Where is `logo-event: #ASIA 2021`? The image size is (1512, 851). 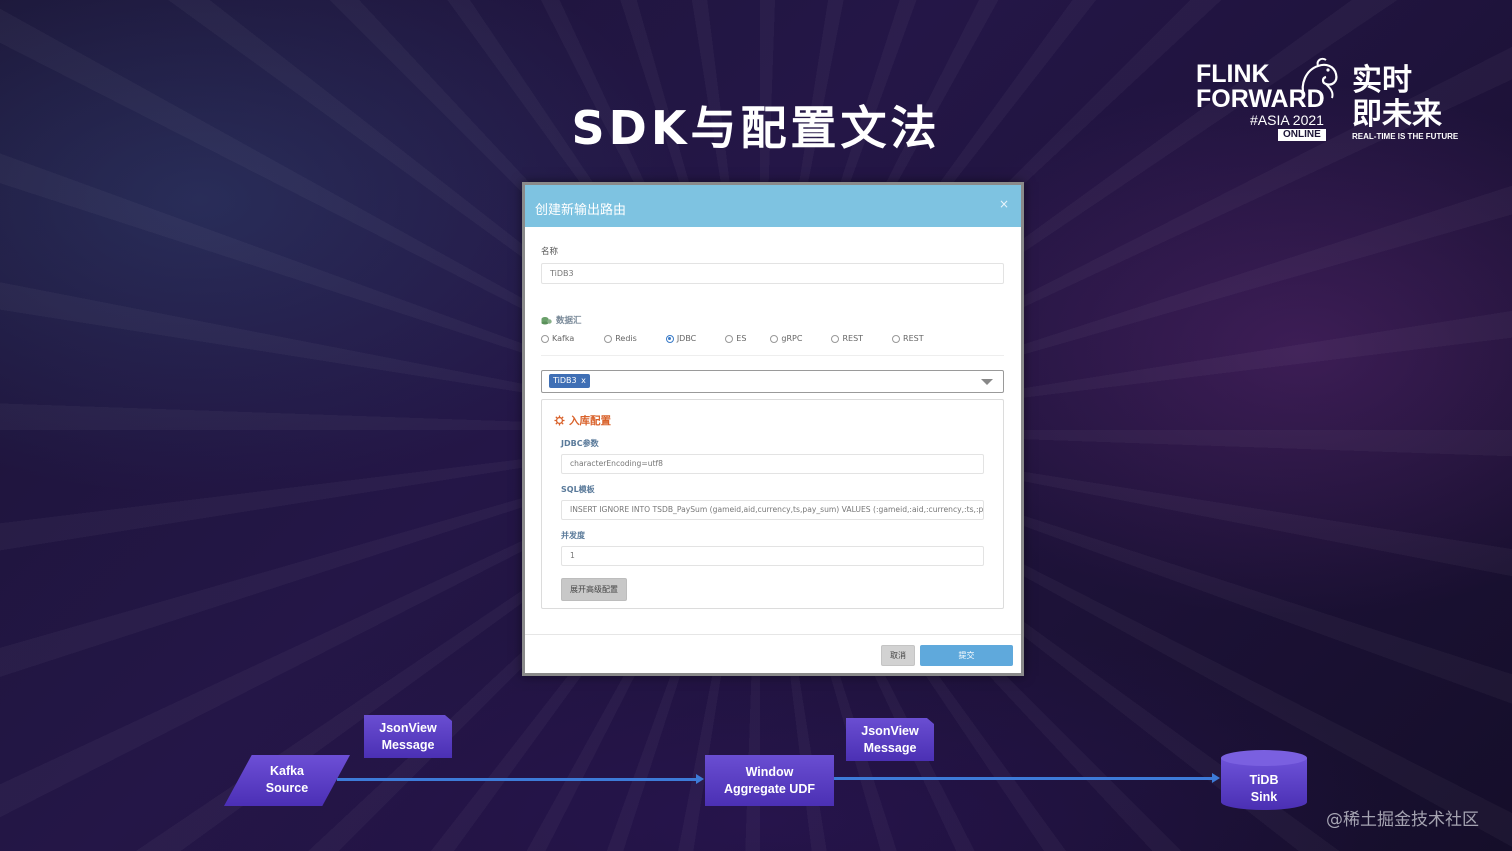 logo-event: #ASIA 2021 is located at coordinates (1287, 120).